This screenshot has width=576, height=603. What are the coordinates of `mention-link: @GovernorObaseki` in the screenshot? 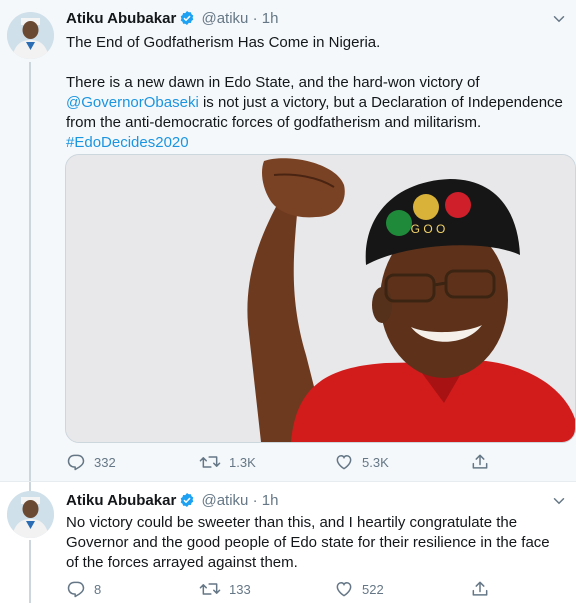 It's located at (132, 102).